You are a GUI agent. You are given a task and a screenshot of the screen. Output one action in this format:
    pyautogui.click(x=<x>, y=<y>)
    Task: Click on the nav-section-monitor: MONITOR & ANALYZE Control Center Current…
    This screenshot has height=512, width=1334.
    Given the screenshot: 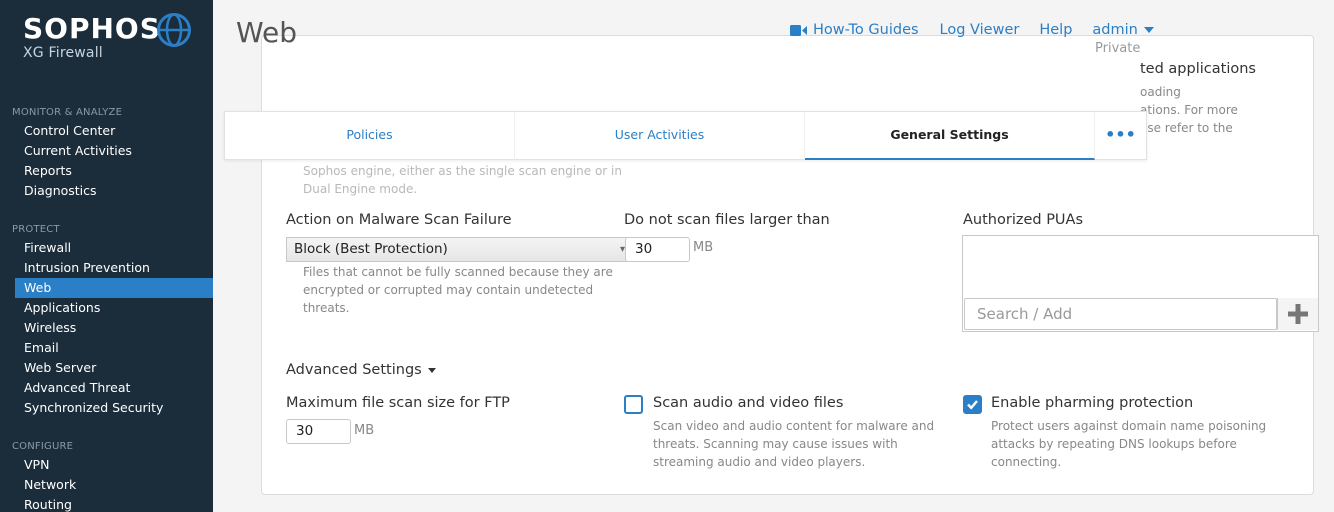 What is the action you would take?
    pyautogui.click(x=106, y=153)
    